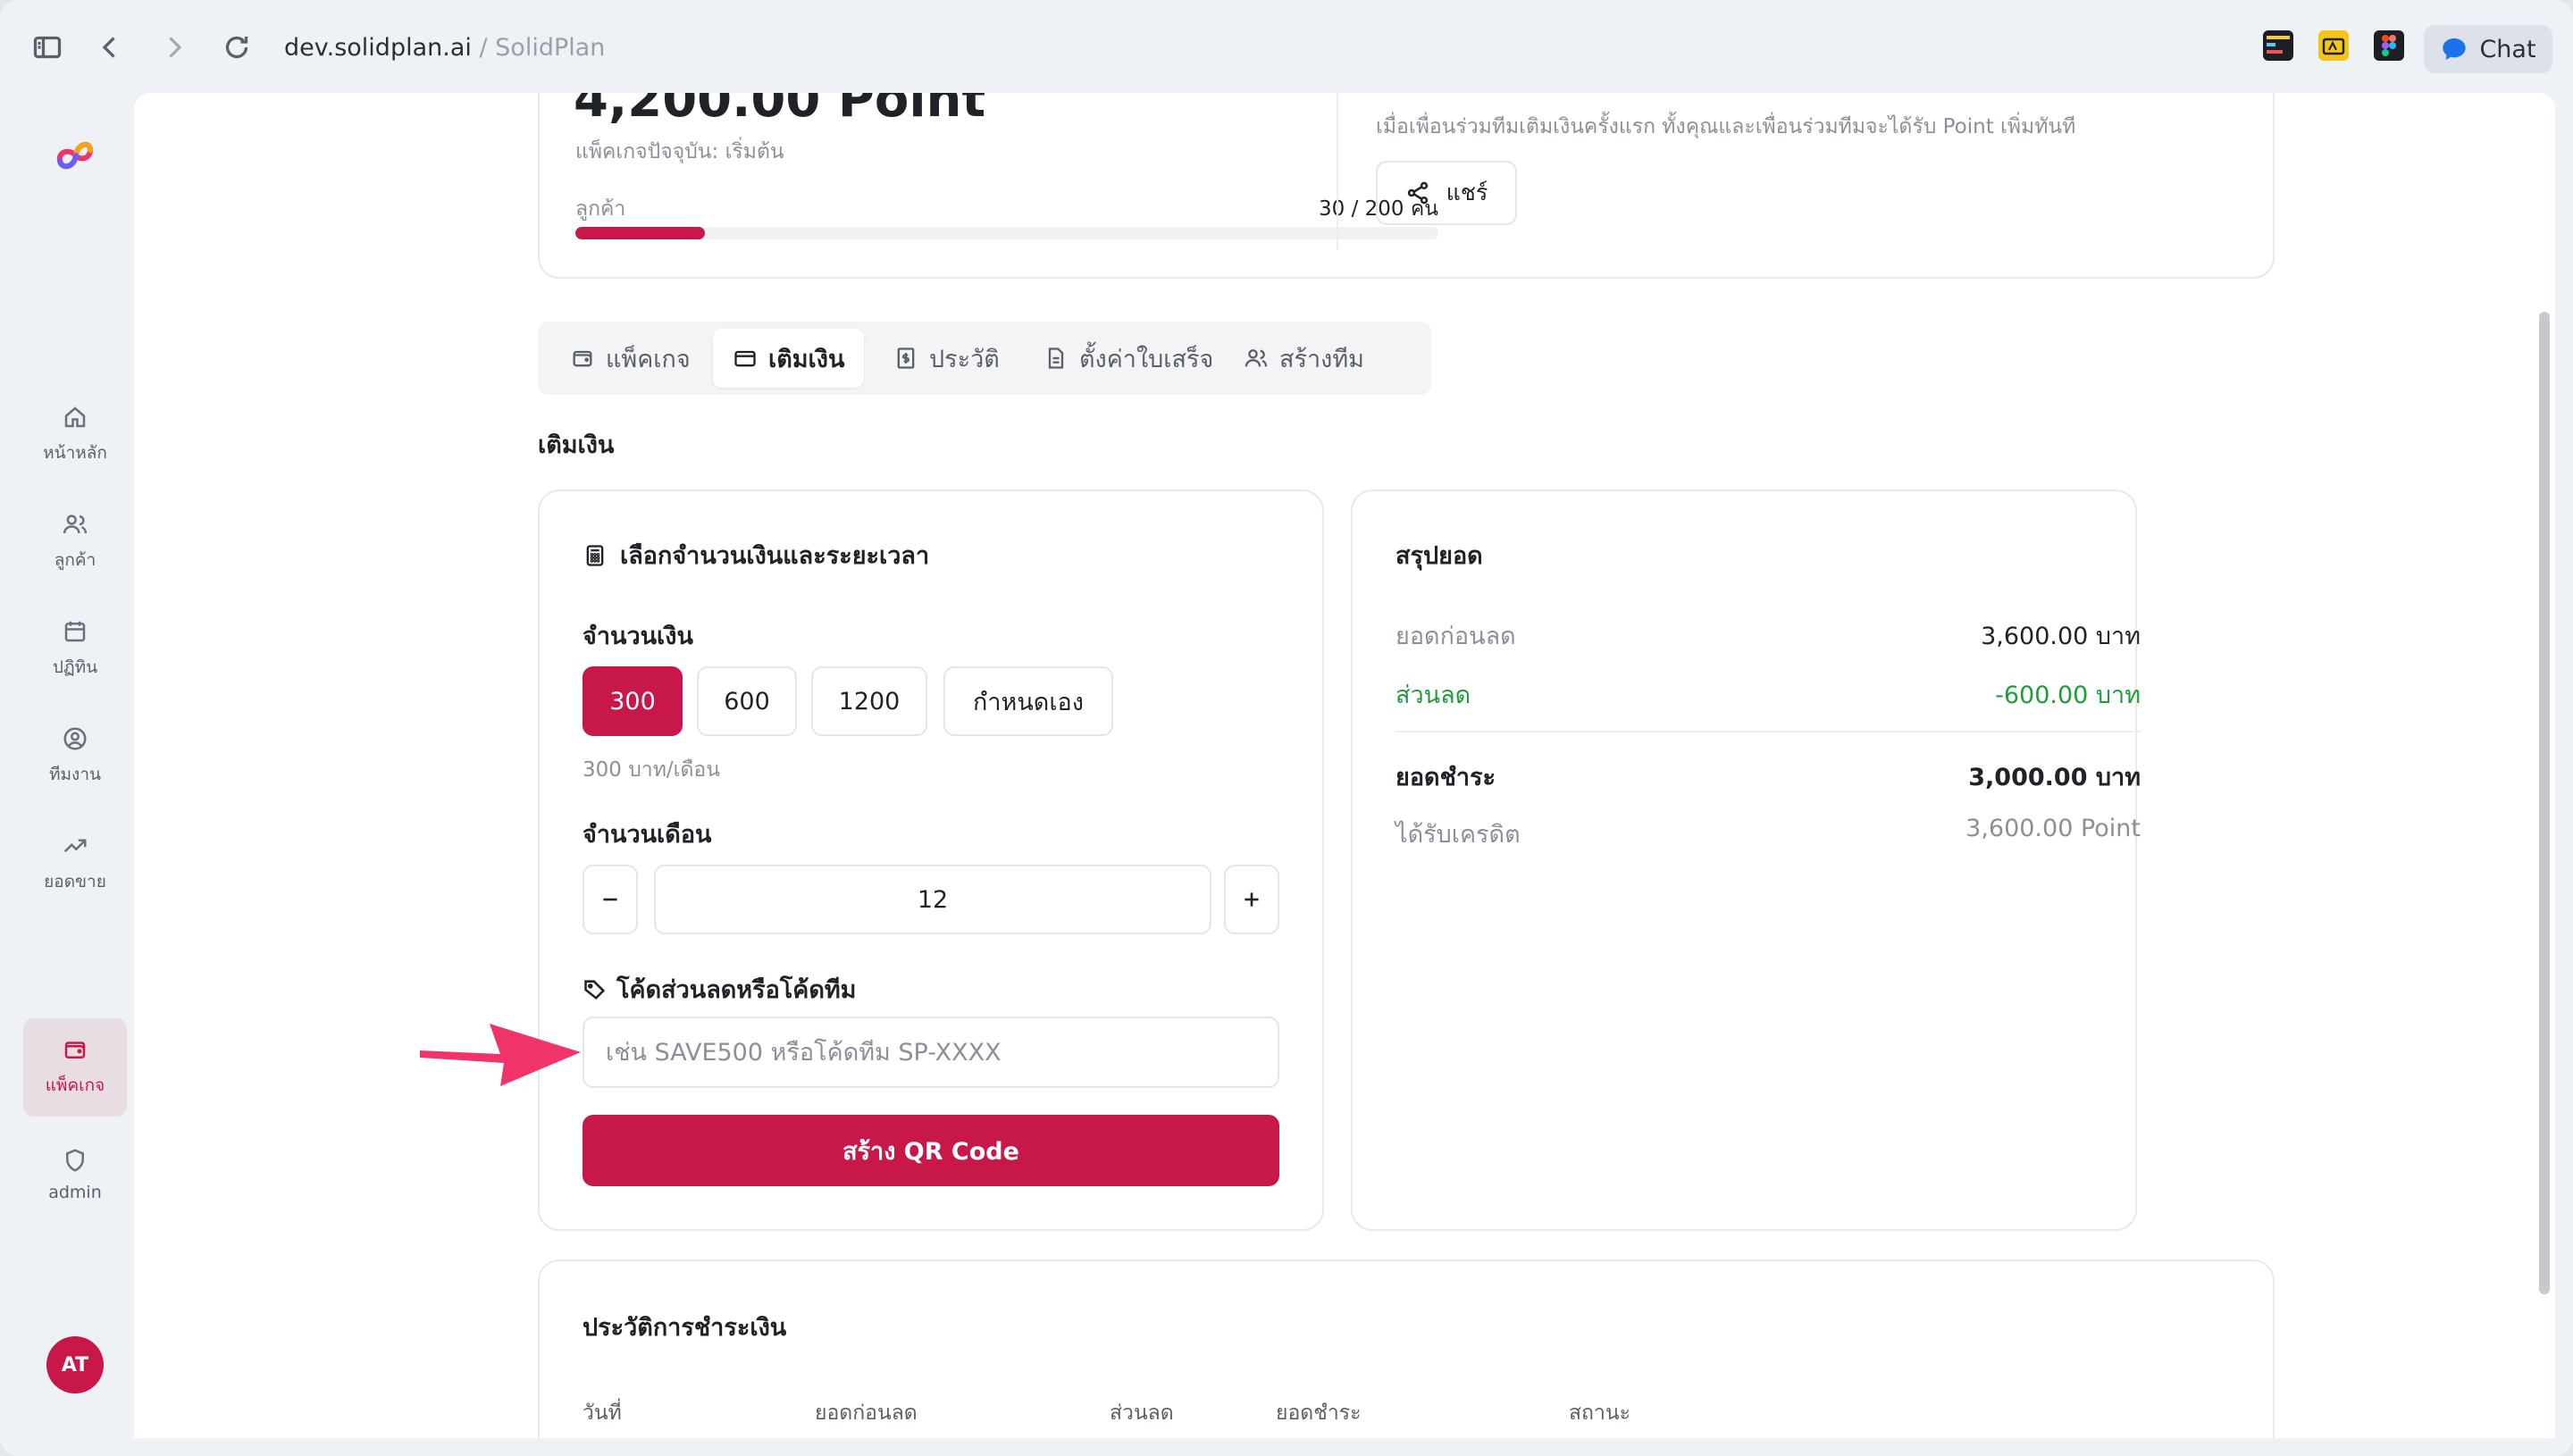 The height and width of the screenshot is (1456, 2573). I want to click on credit-value: 3,600.00 Point, so click(2053, 828).